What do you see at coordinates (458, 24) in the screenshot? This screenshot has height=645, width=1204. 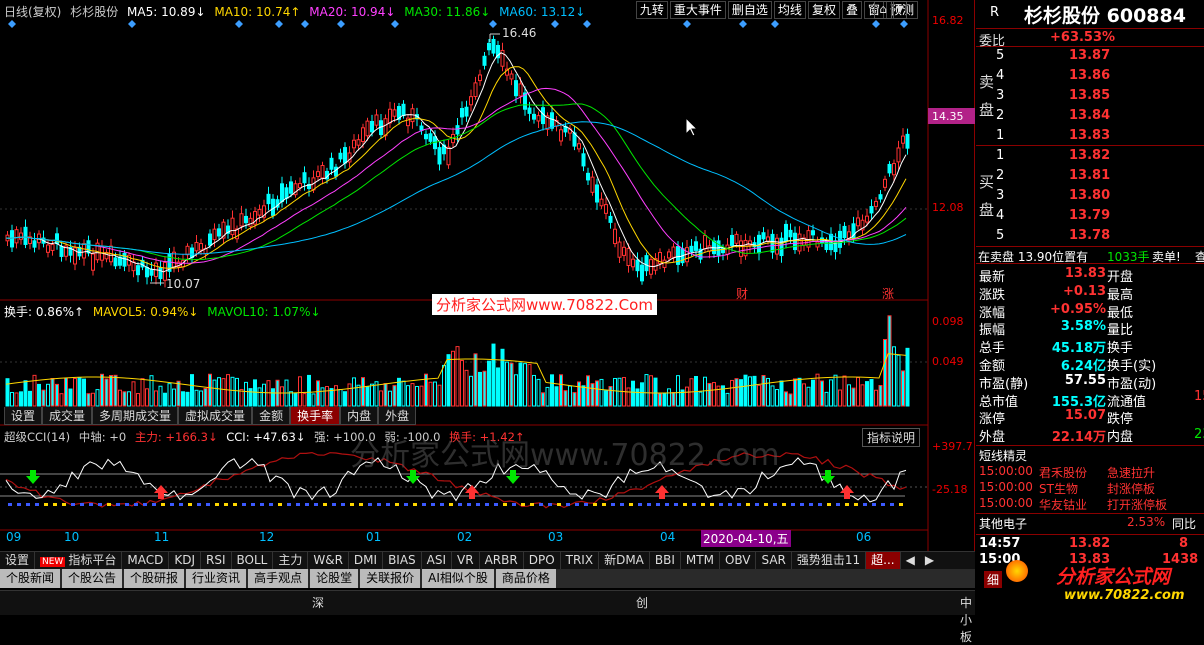 I see `event-markers` at bounding box center [458, 24].